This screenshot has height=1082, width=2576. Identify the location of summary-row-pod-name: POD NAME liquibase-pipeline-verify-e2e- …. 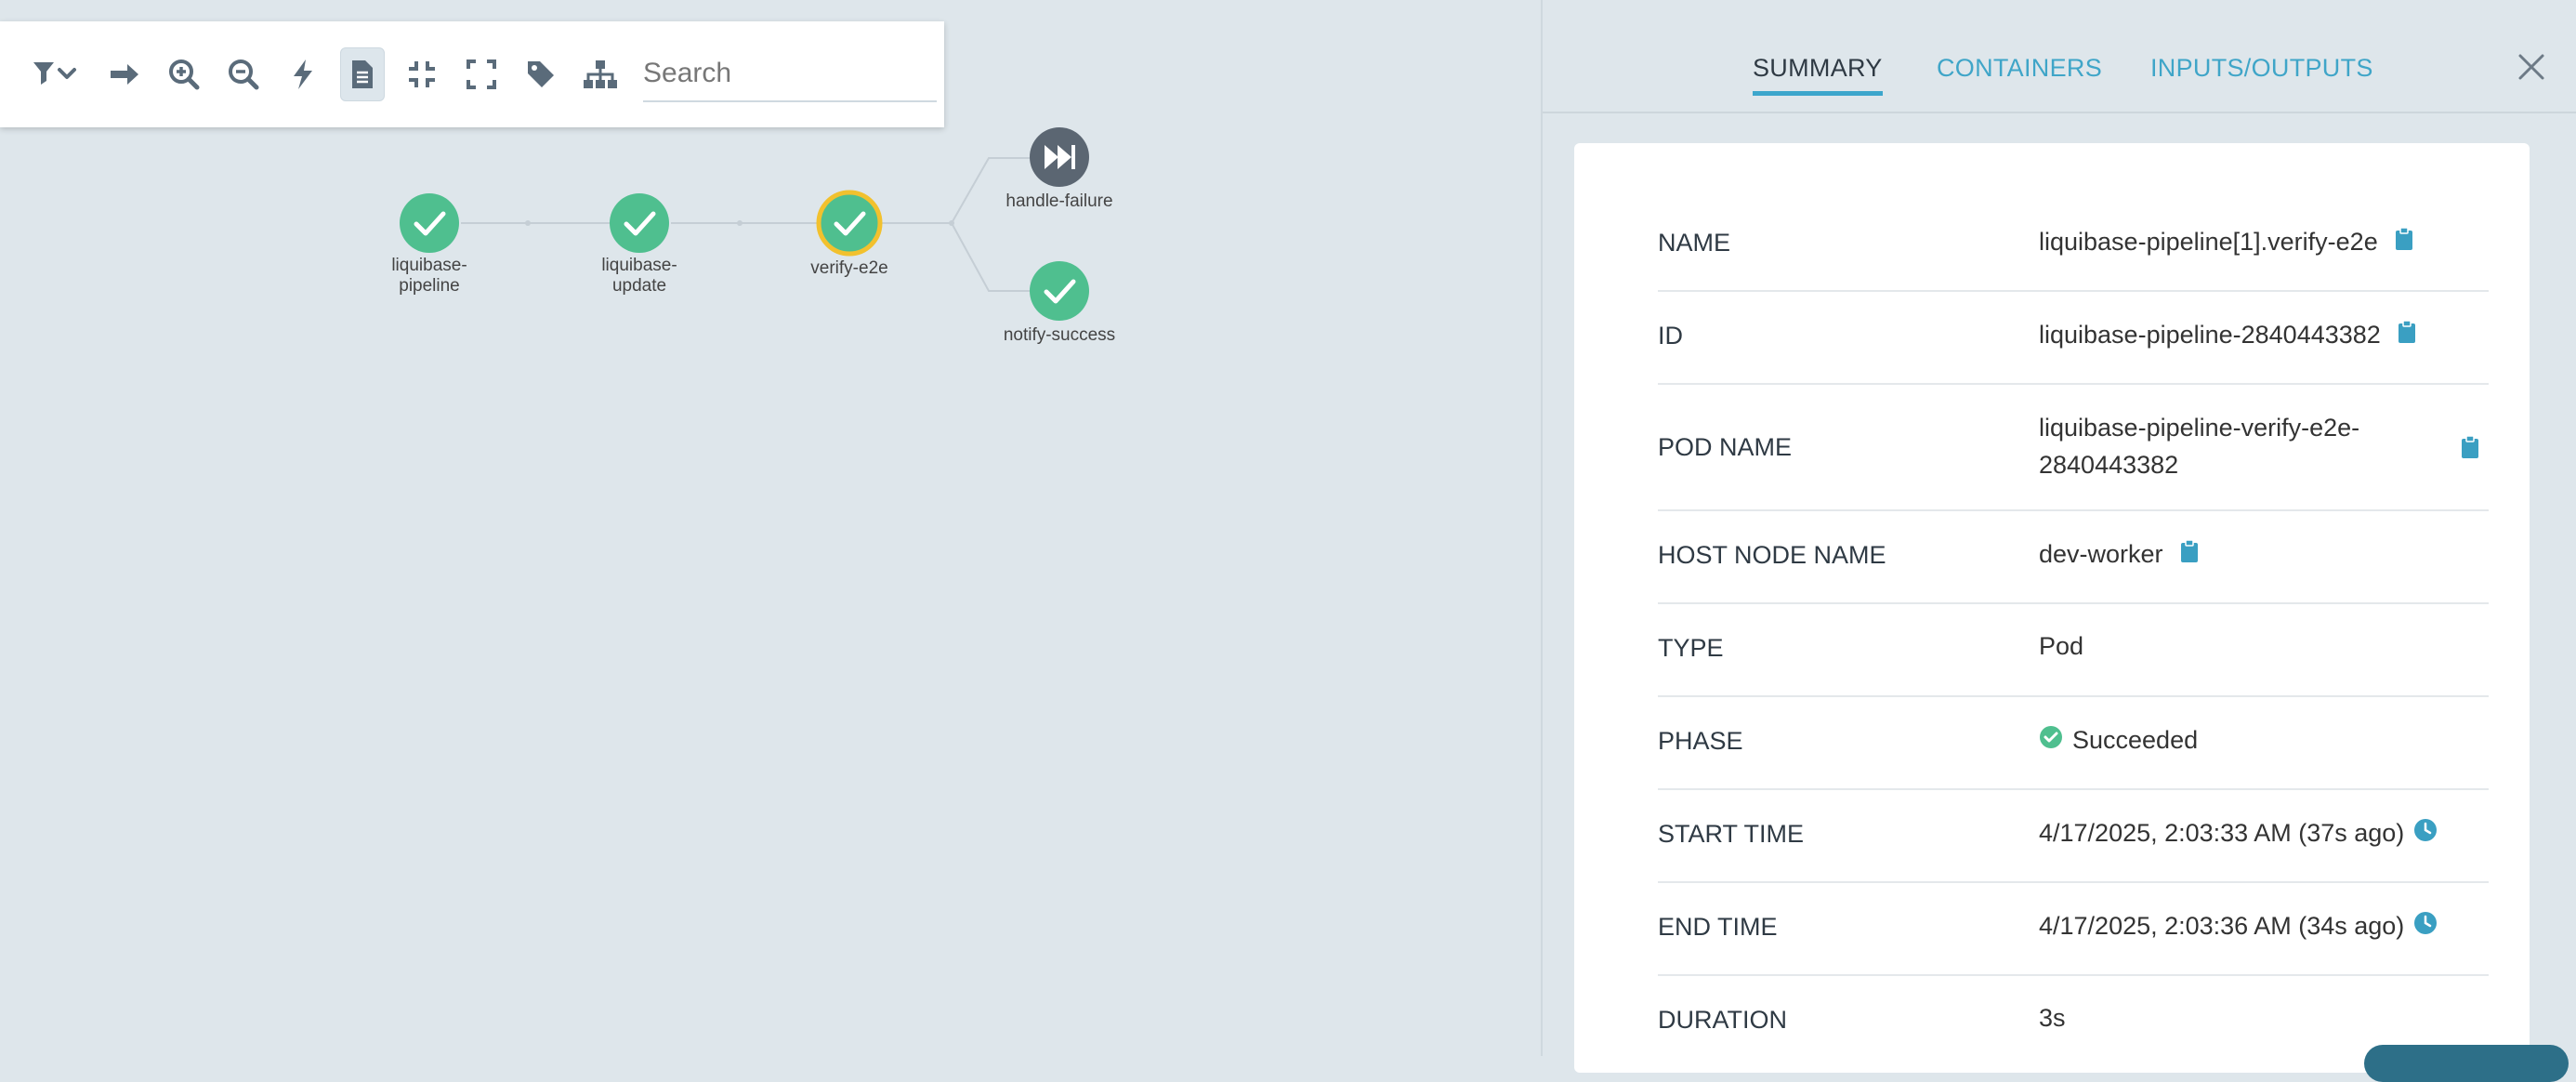
(2073, 448).